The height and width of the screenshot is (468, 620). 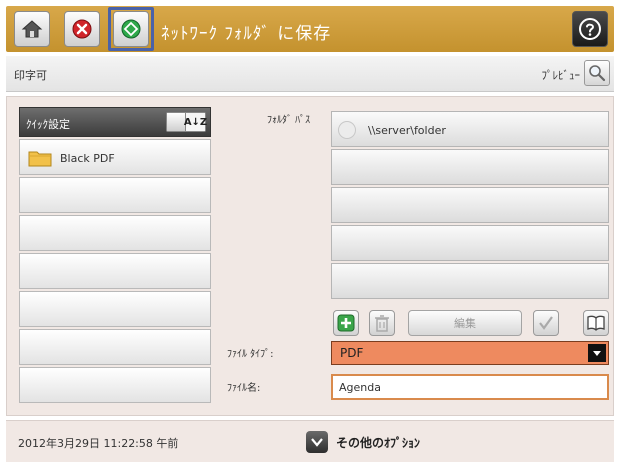 I want to click on quick-sets-title: ｸｲｯｸ設定, so click(x=48, y=124).